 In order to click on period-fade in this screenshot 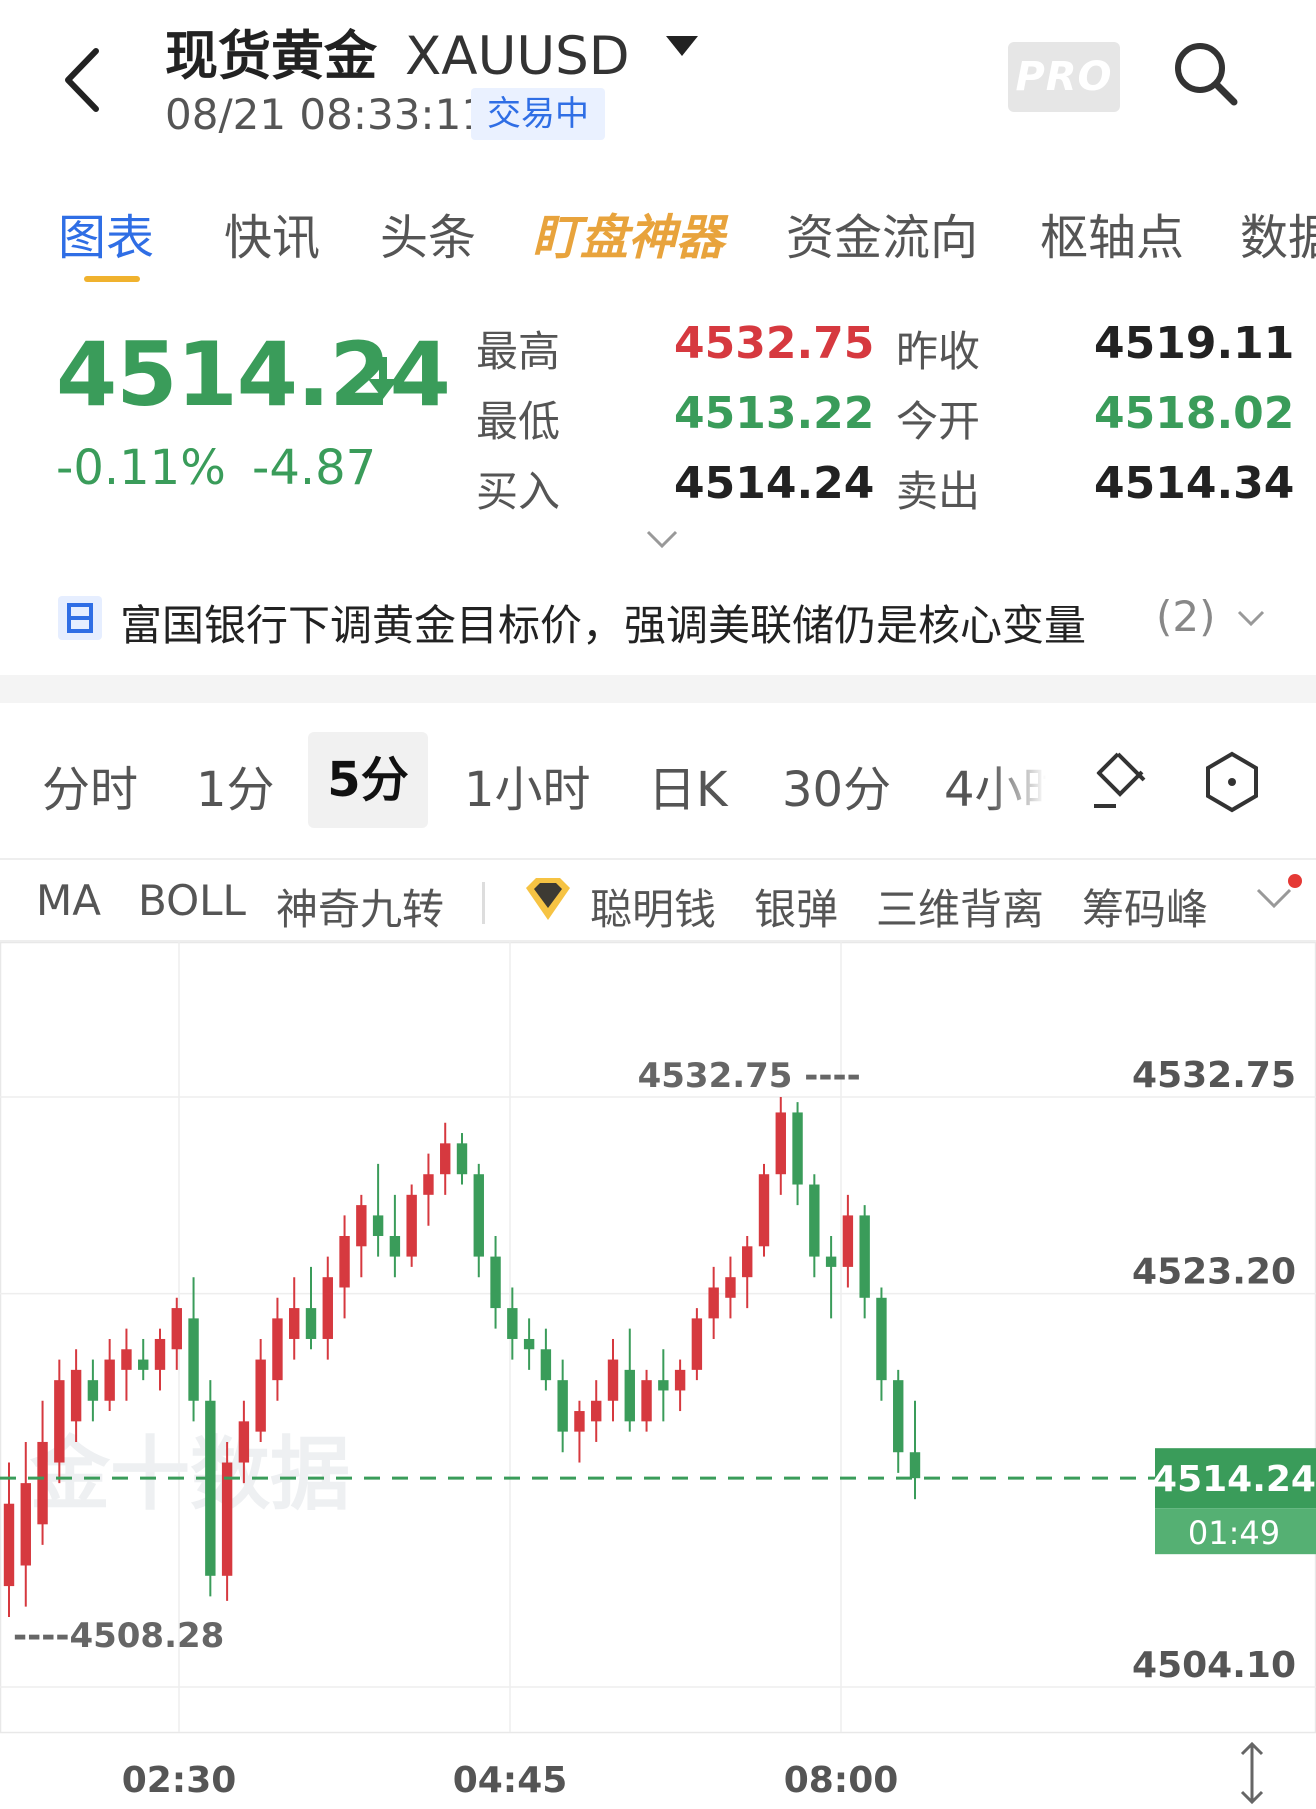, I will do `click(1030, 780)`.